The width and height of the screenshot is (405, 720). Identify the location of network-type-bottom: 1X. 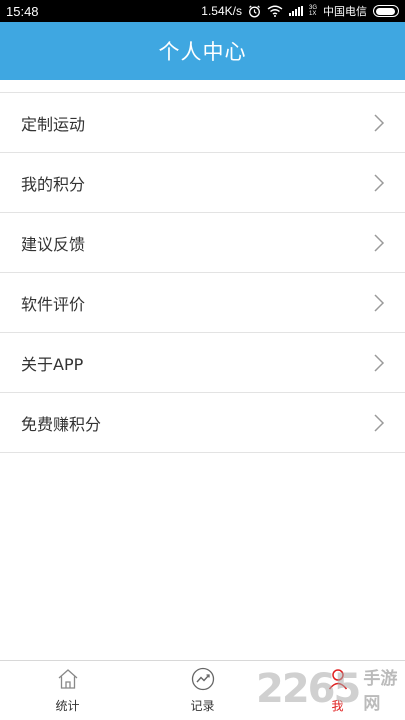
(312, 14).